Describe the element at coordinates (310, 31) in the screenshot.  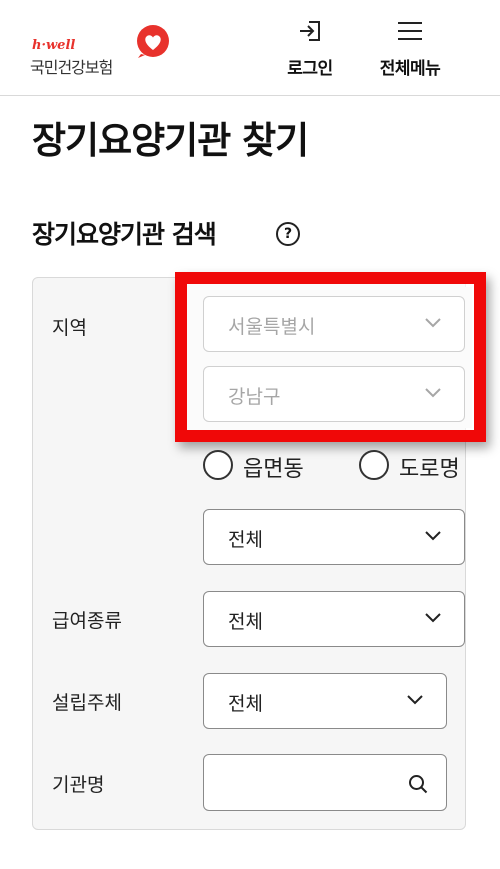
I see `login-icon` at that location.